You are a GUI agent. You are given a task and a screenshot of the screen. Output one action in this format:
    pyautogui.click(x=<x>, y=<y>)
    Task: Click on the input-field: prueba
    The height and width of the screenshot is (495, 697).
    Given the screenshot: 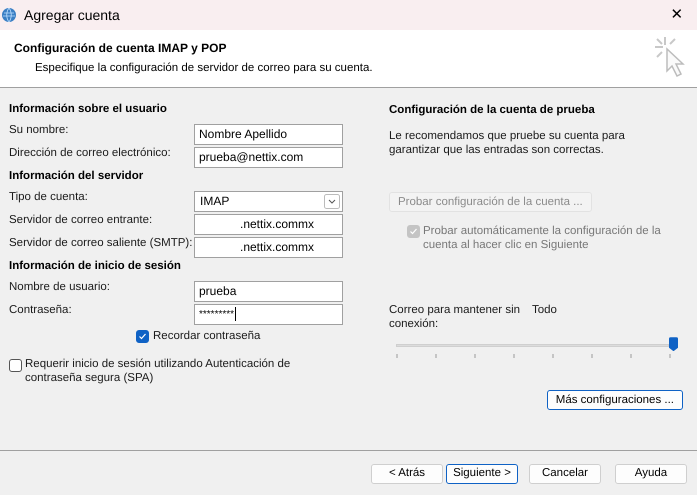 What is the action you would take?
    pyautogui.click(x=268, y=291)
    